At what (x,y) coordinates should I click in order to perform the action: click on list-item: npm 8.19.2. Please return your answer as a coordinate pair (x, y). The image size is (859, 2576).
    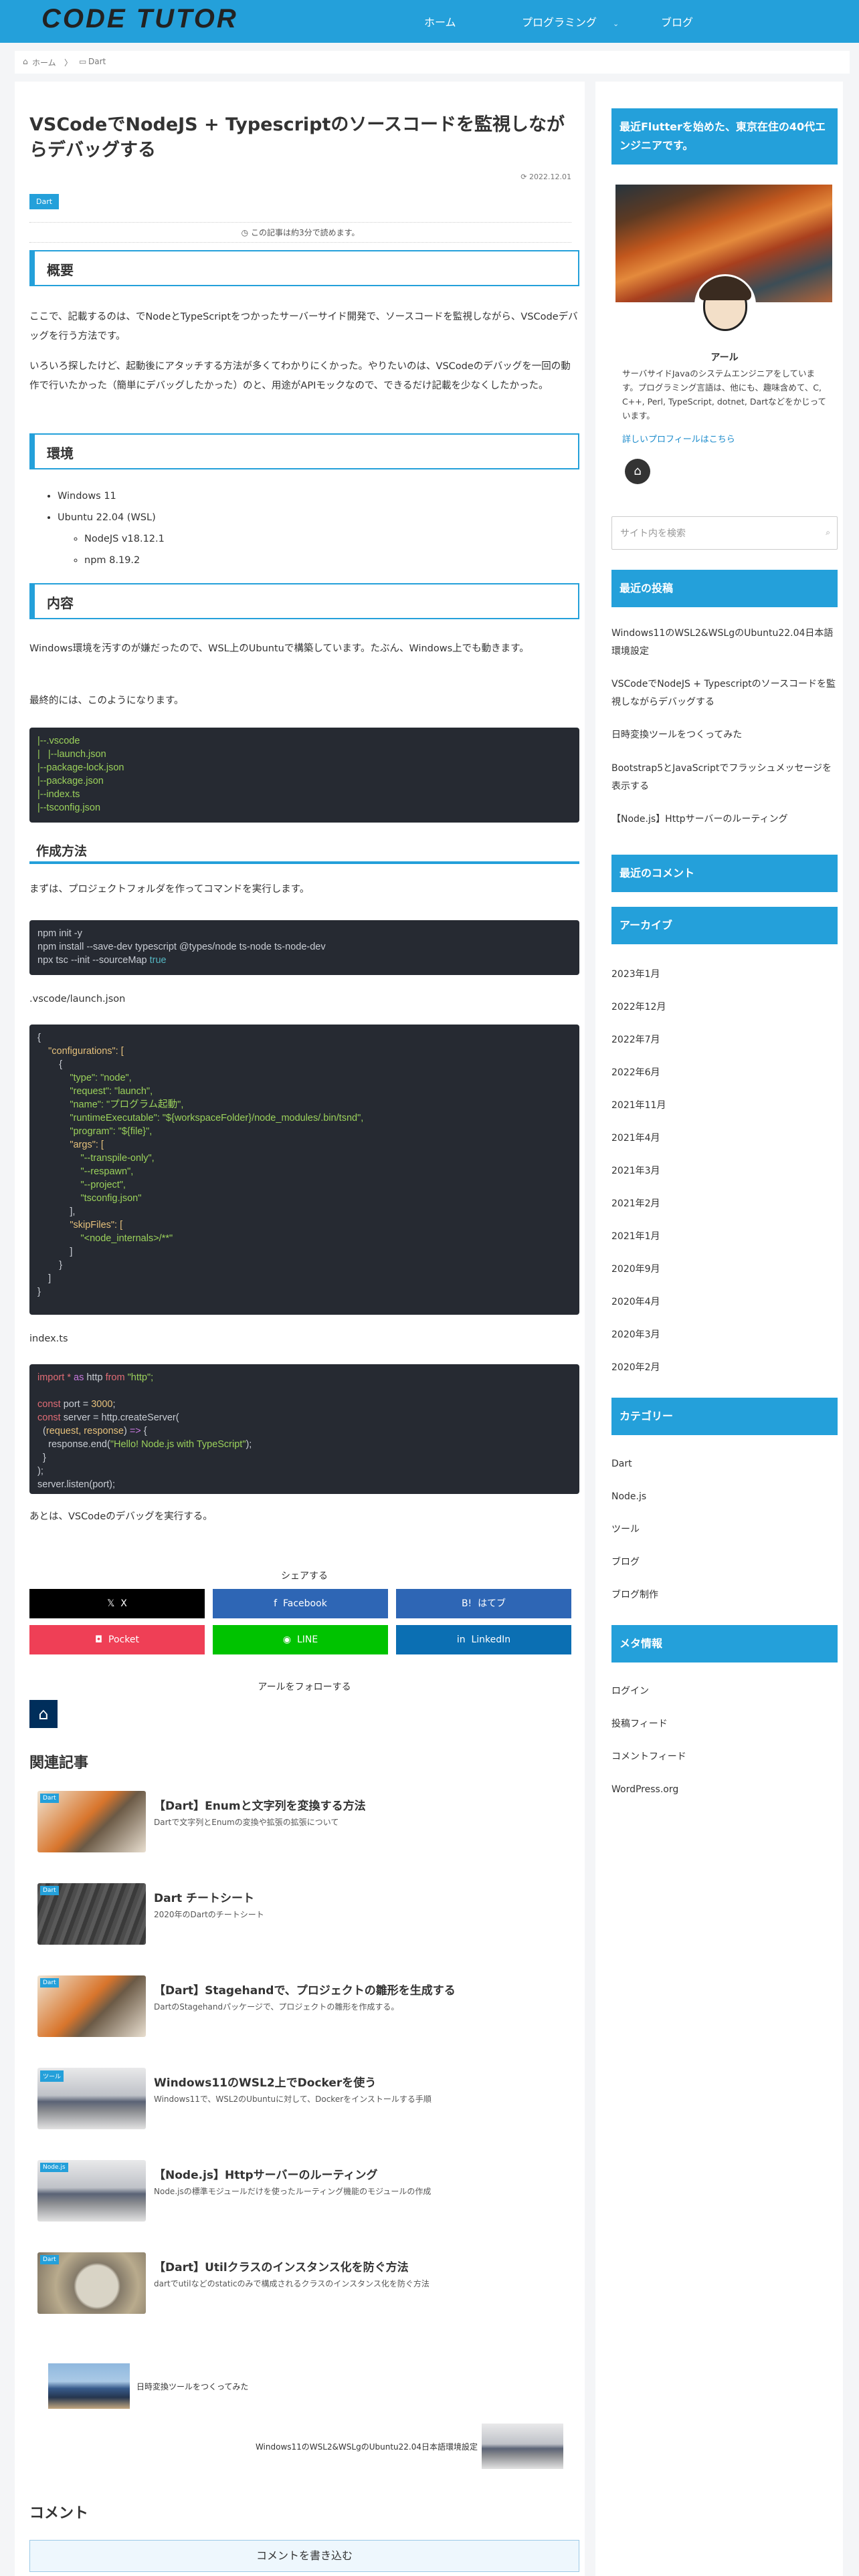
    Looking at the image, I should click on (124, 560).